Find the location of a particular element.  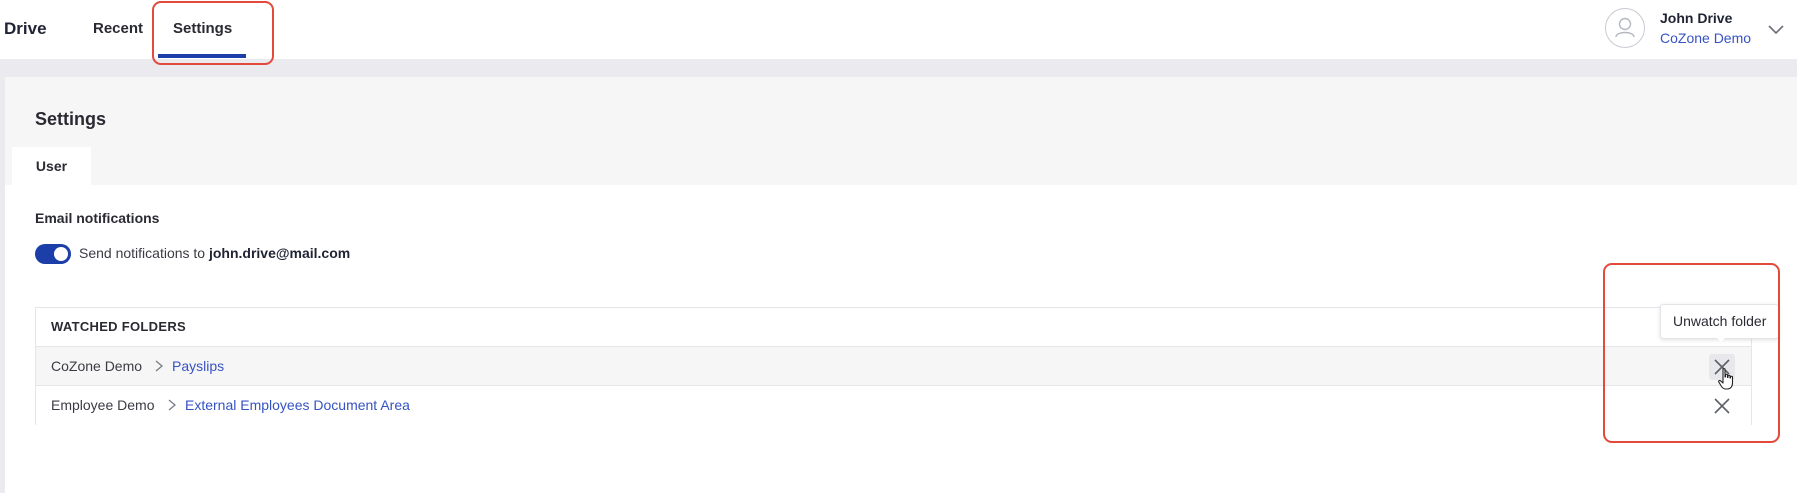

annotation-highlight-settings is located at coordinates (213, 33).